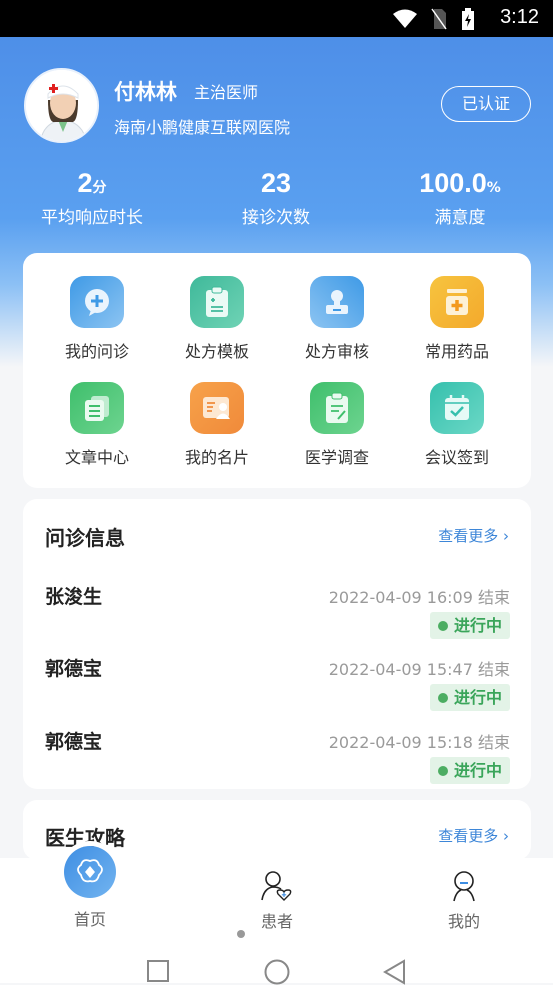 This screenshot has height=985, width=553. What do you see at coordinates (74, 597) in the screenshot?
I see `patient-name: 张浚生` at bounding box center [74, 597].